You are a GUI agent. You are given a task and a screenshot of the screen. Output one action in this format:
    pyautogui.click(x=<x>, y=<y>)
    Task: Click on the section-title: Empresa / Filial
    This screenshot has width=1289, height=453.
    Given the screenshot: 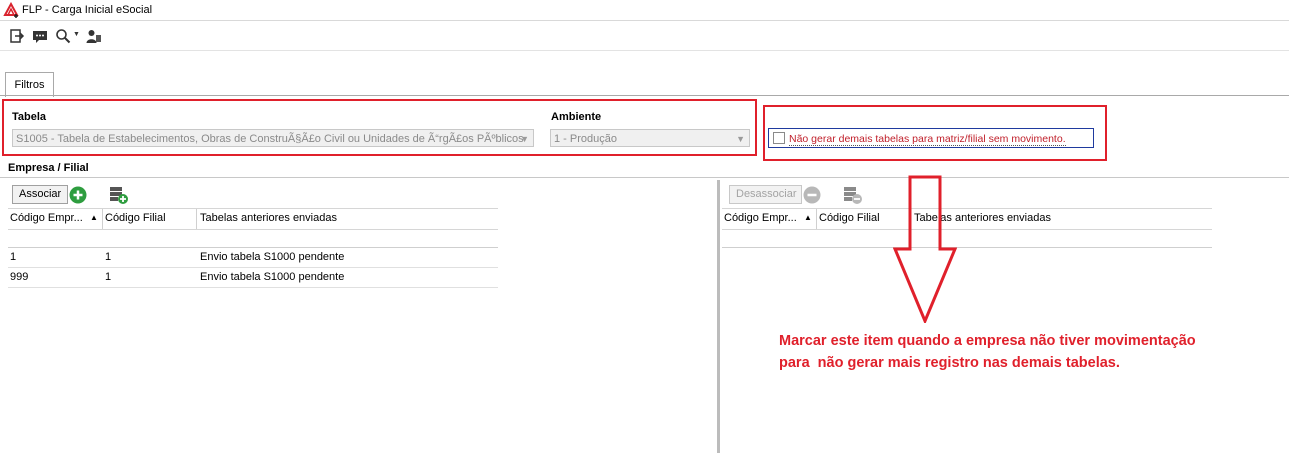 What is the action you would take?
    pyautogui.click(x=48, y=168)
    